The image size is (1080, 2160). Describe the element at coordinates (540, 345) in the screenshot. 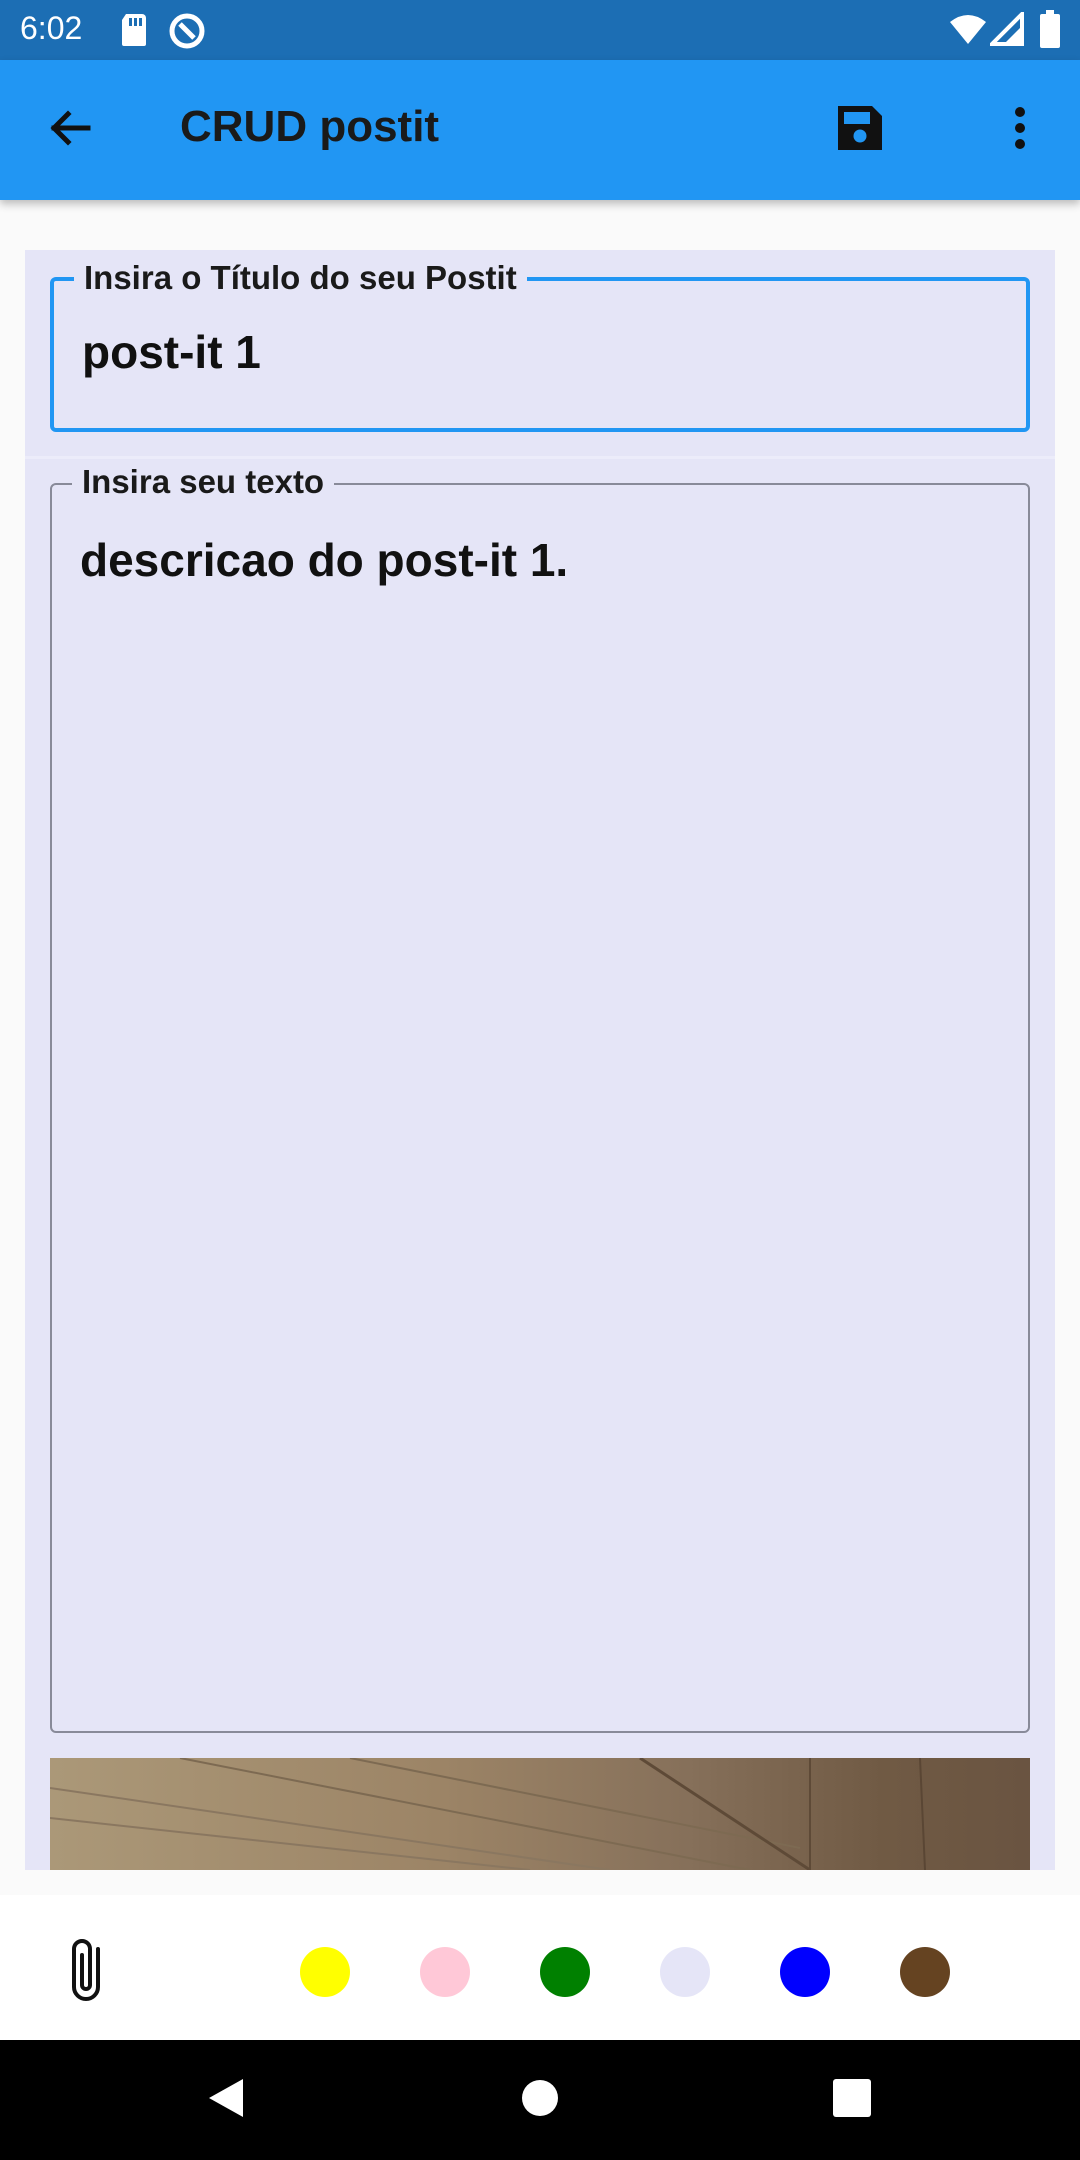

I see `title-field: Insira o Título do seu Postit post-it 1` at that location.